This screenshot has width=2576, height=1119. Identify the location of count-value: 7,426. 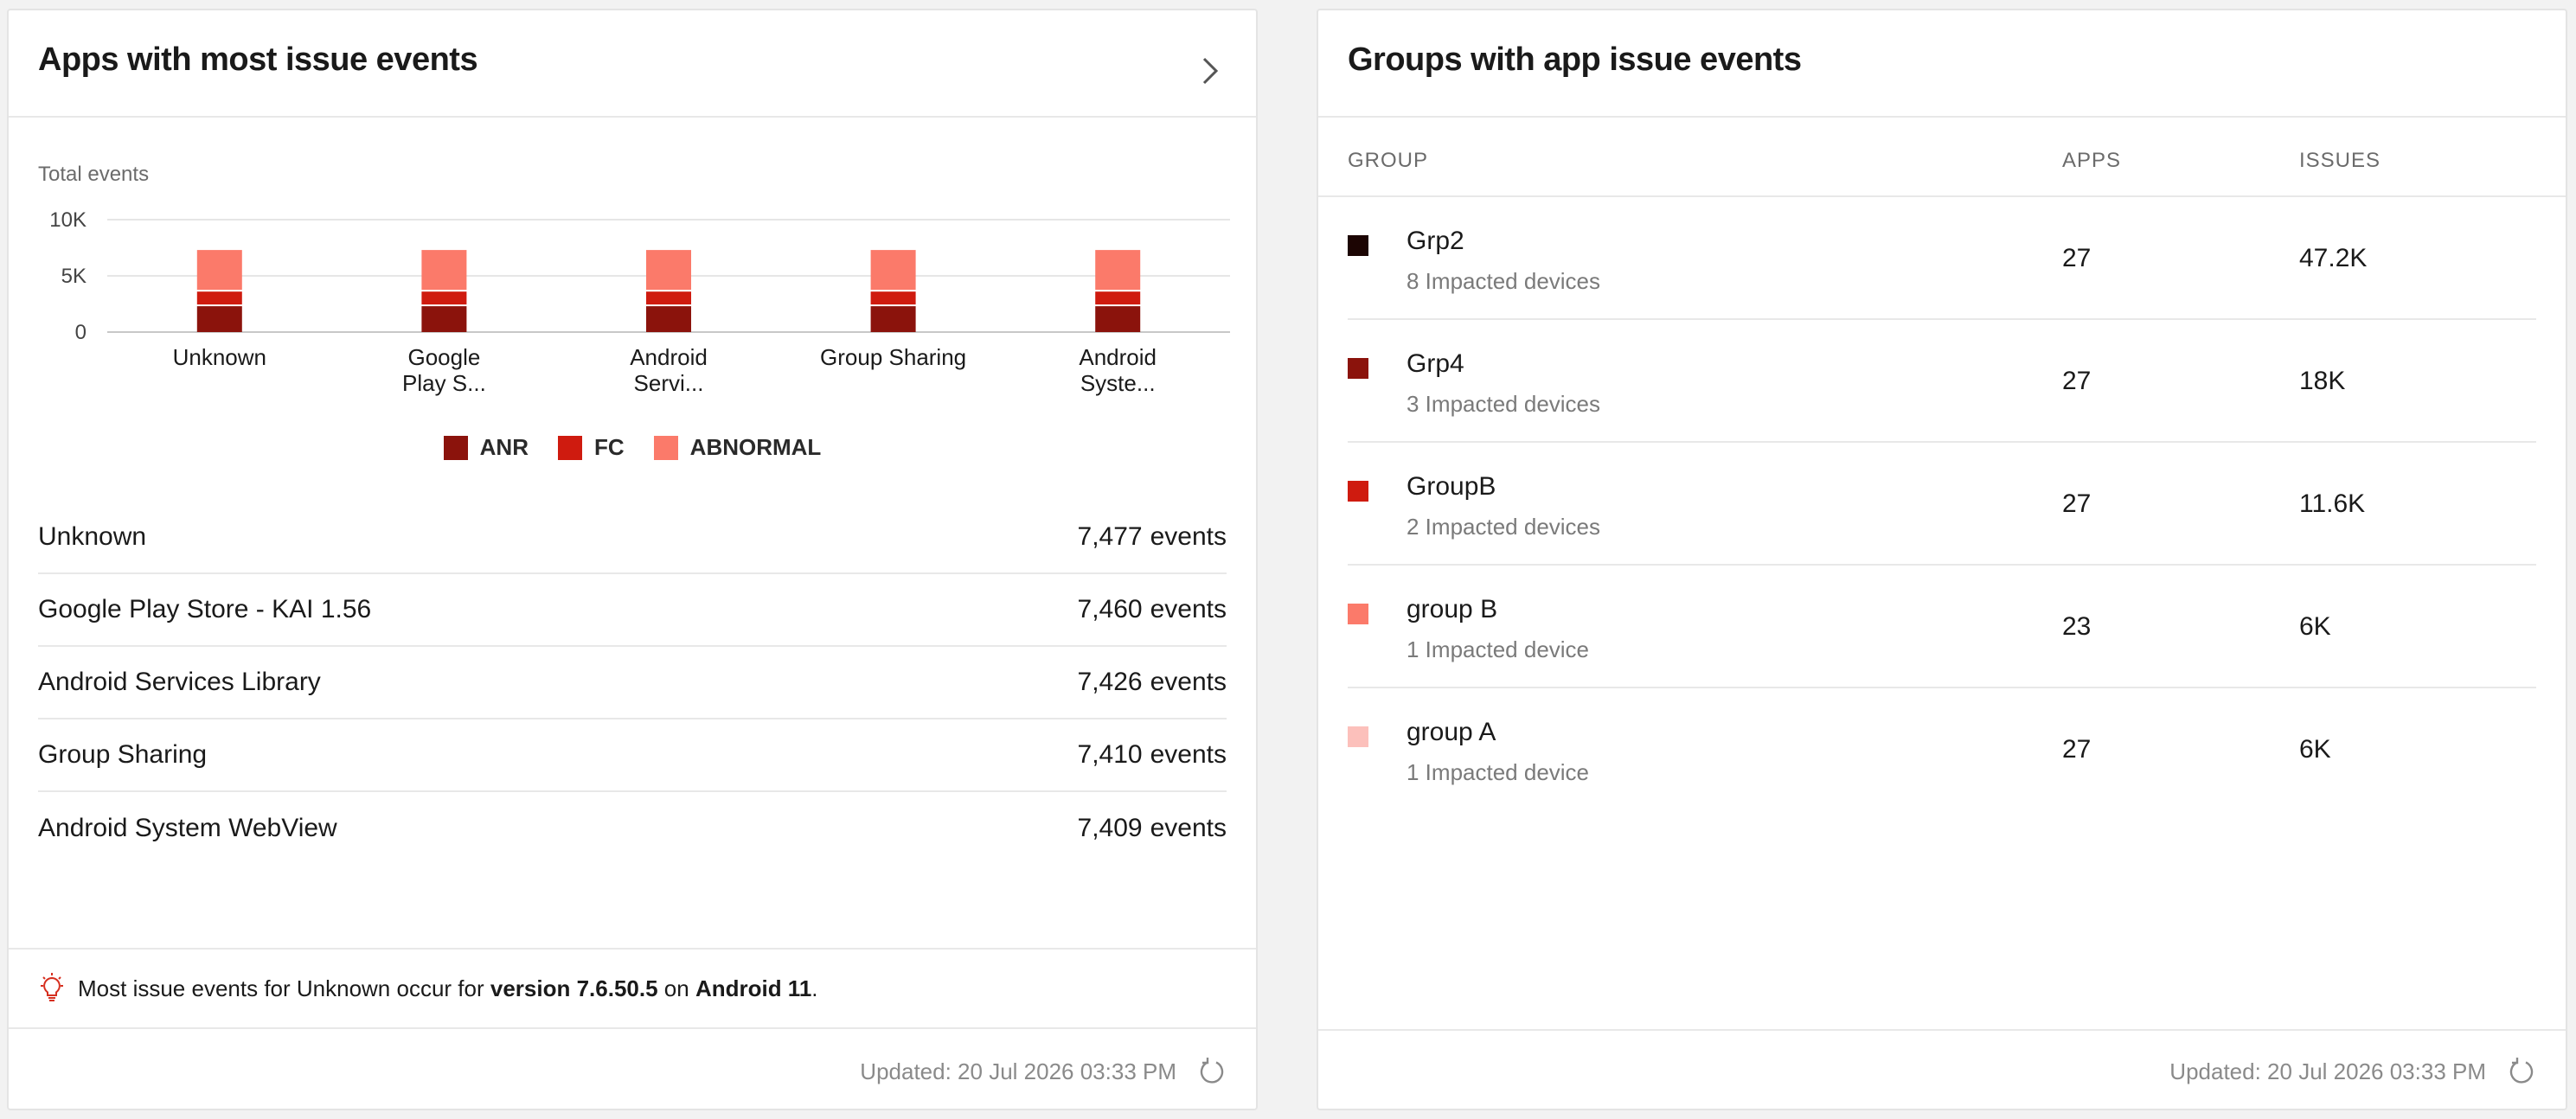
(1110, 682).